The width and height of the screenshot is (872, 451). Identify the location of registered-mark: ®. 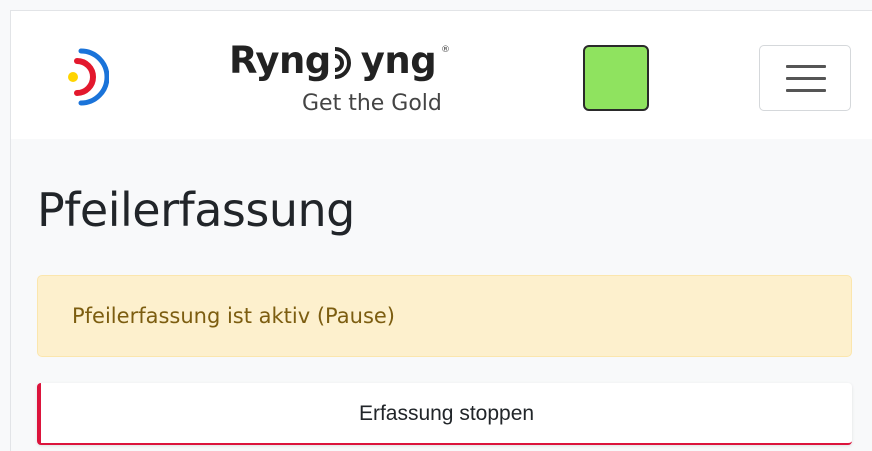
(445, 50).